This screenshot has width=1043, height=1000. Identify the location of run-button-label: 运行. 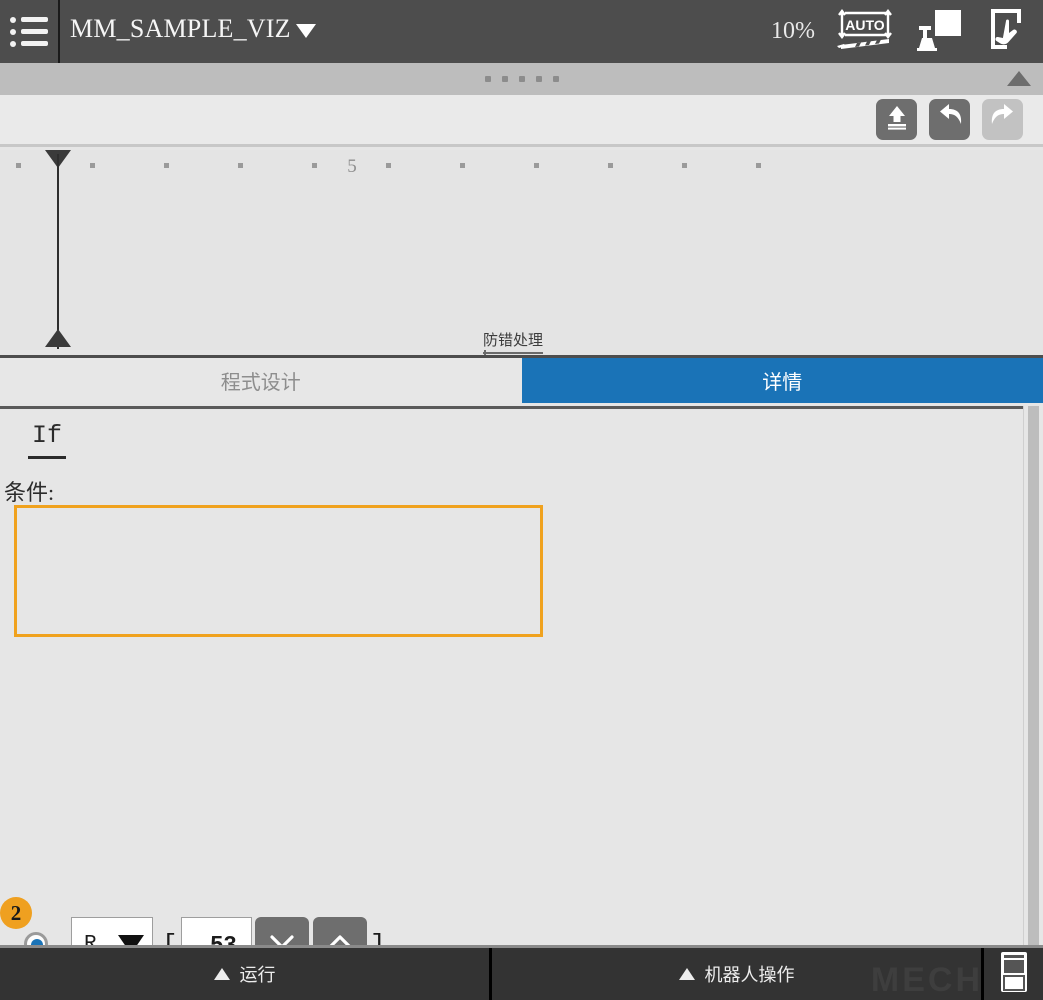
(257, 975).